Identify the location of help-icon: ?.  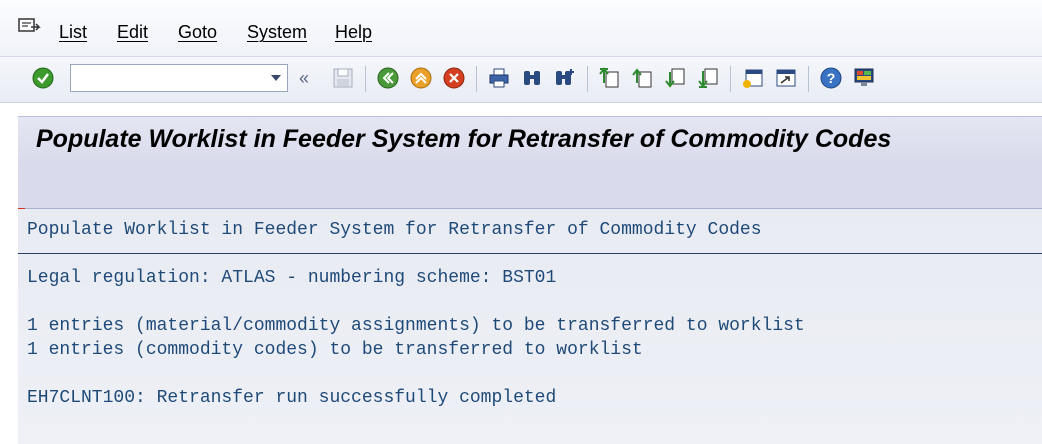
(831, 78).